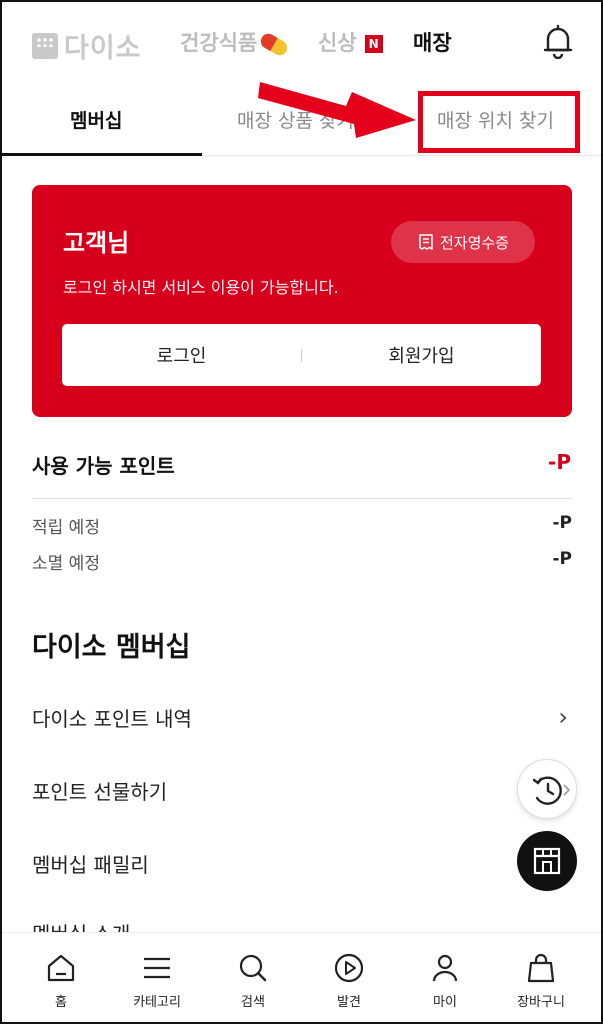 The image size is (603, 1024). What do you see at coordinates (157, 1002) in the screenshot?
I see `bottom-nav-category-label: 카테고리` at bounding box center [157, 1002].